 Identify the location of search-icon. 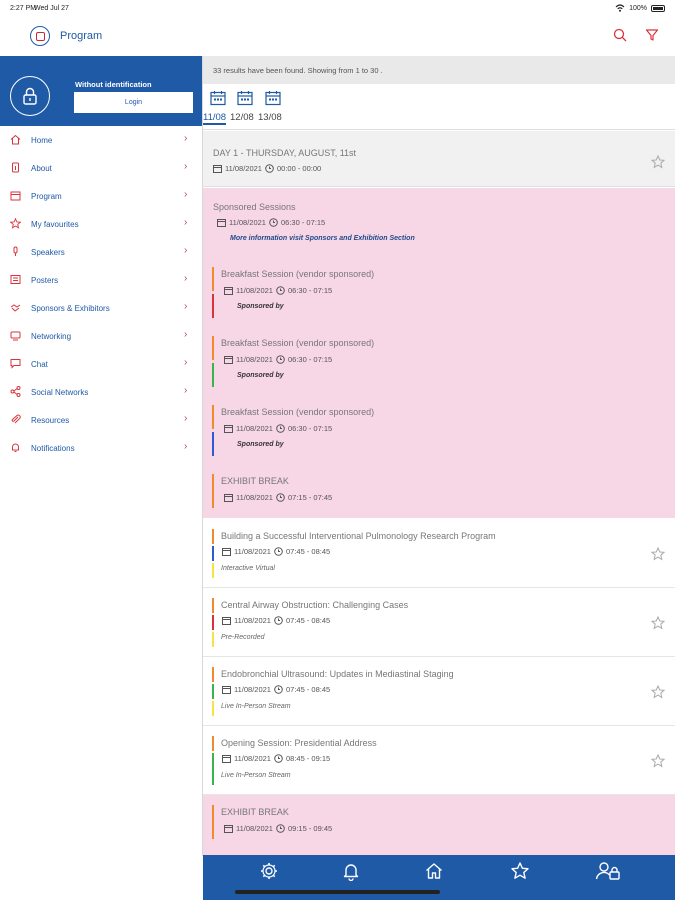
(620, 35).